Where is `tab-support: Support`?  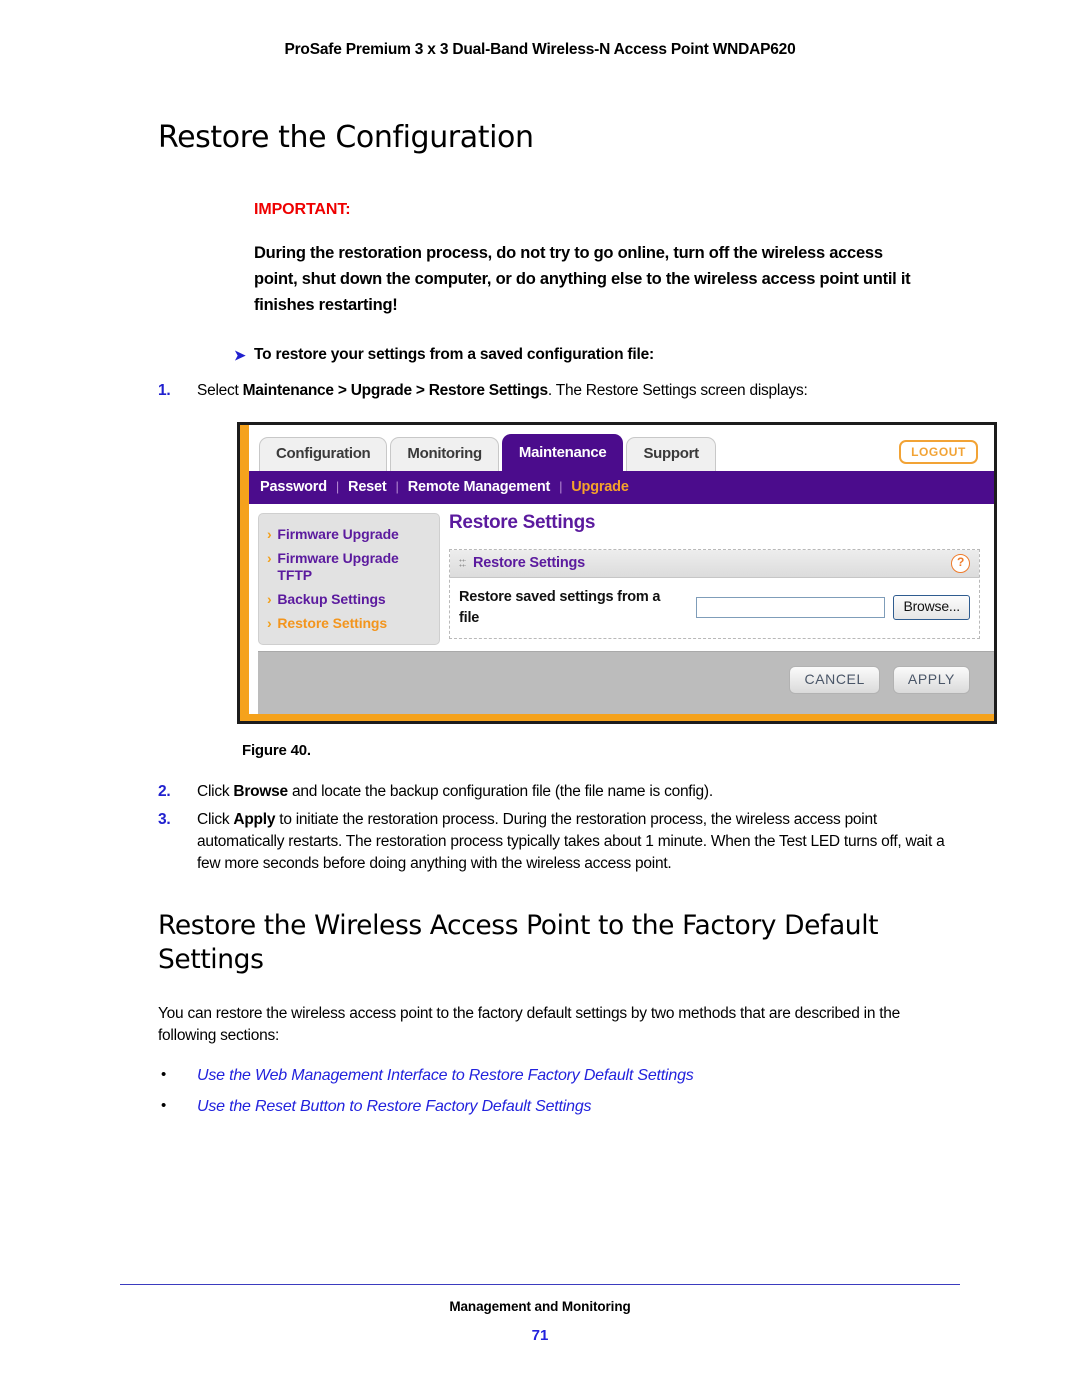
tab-support: Support is located at coordinates (671, 454).